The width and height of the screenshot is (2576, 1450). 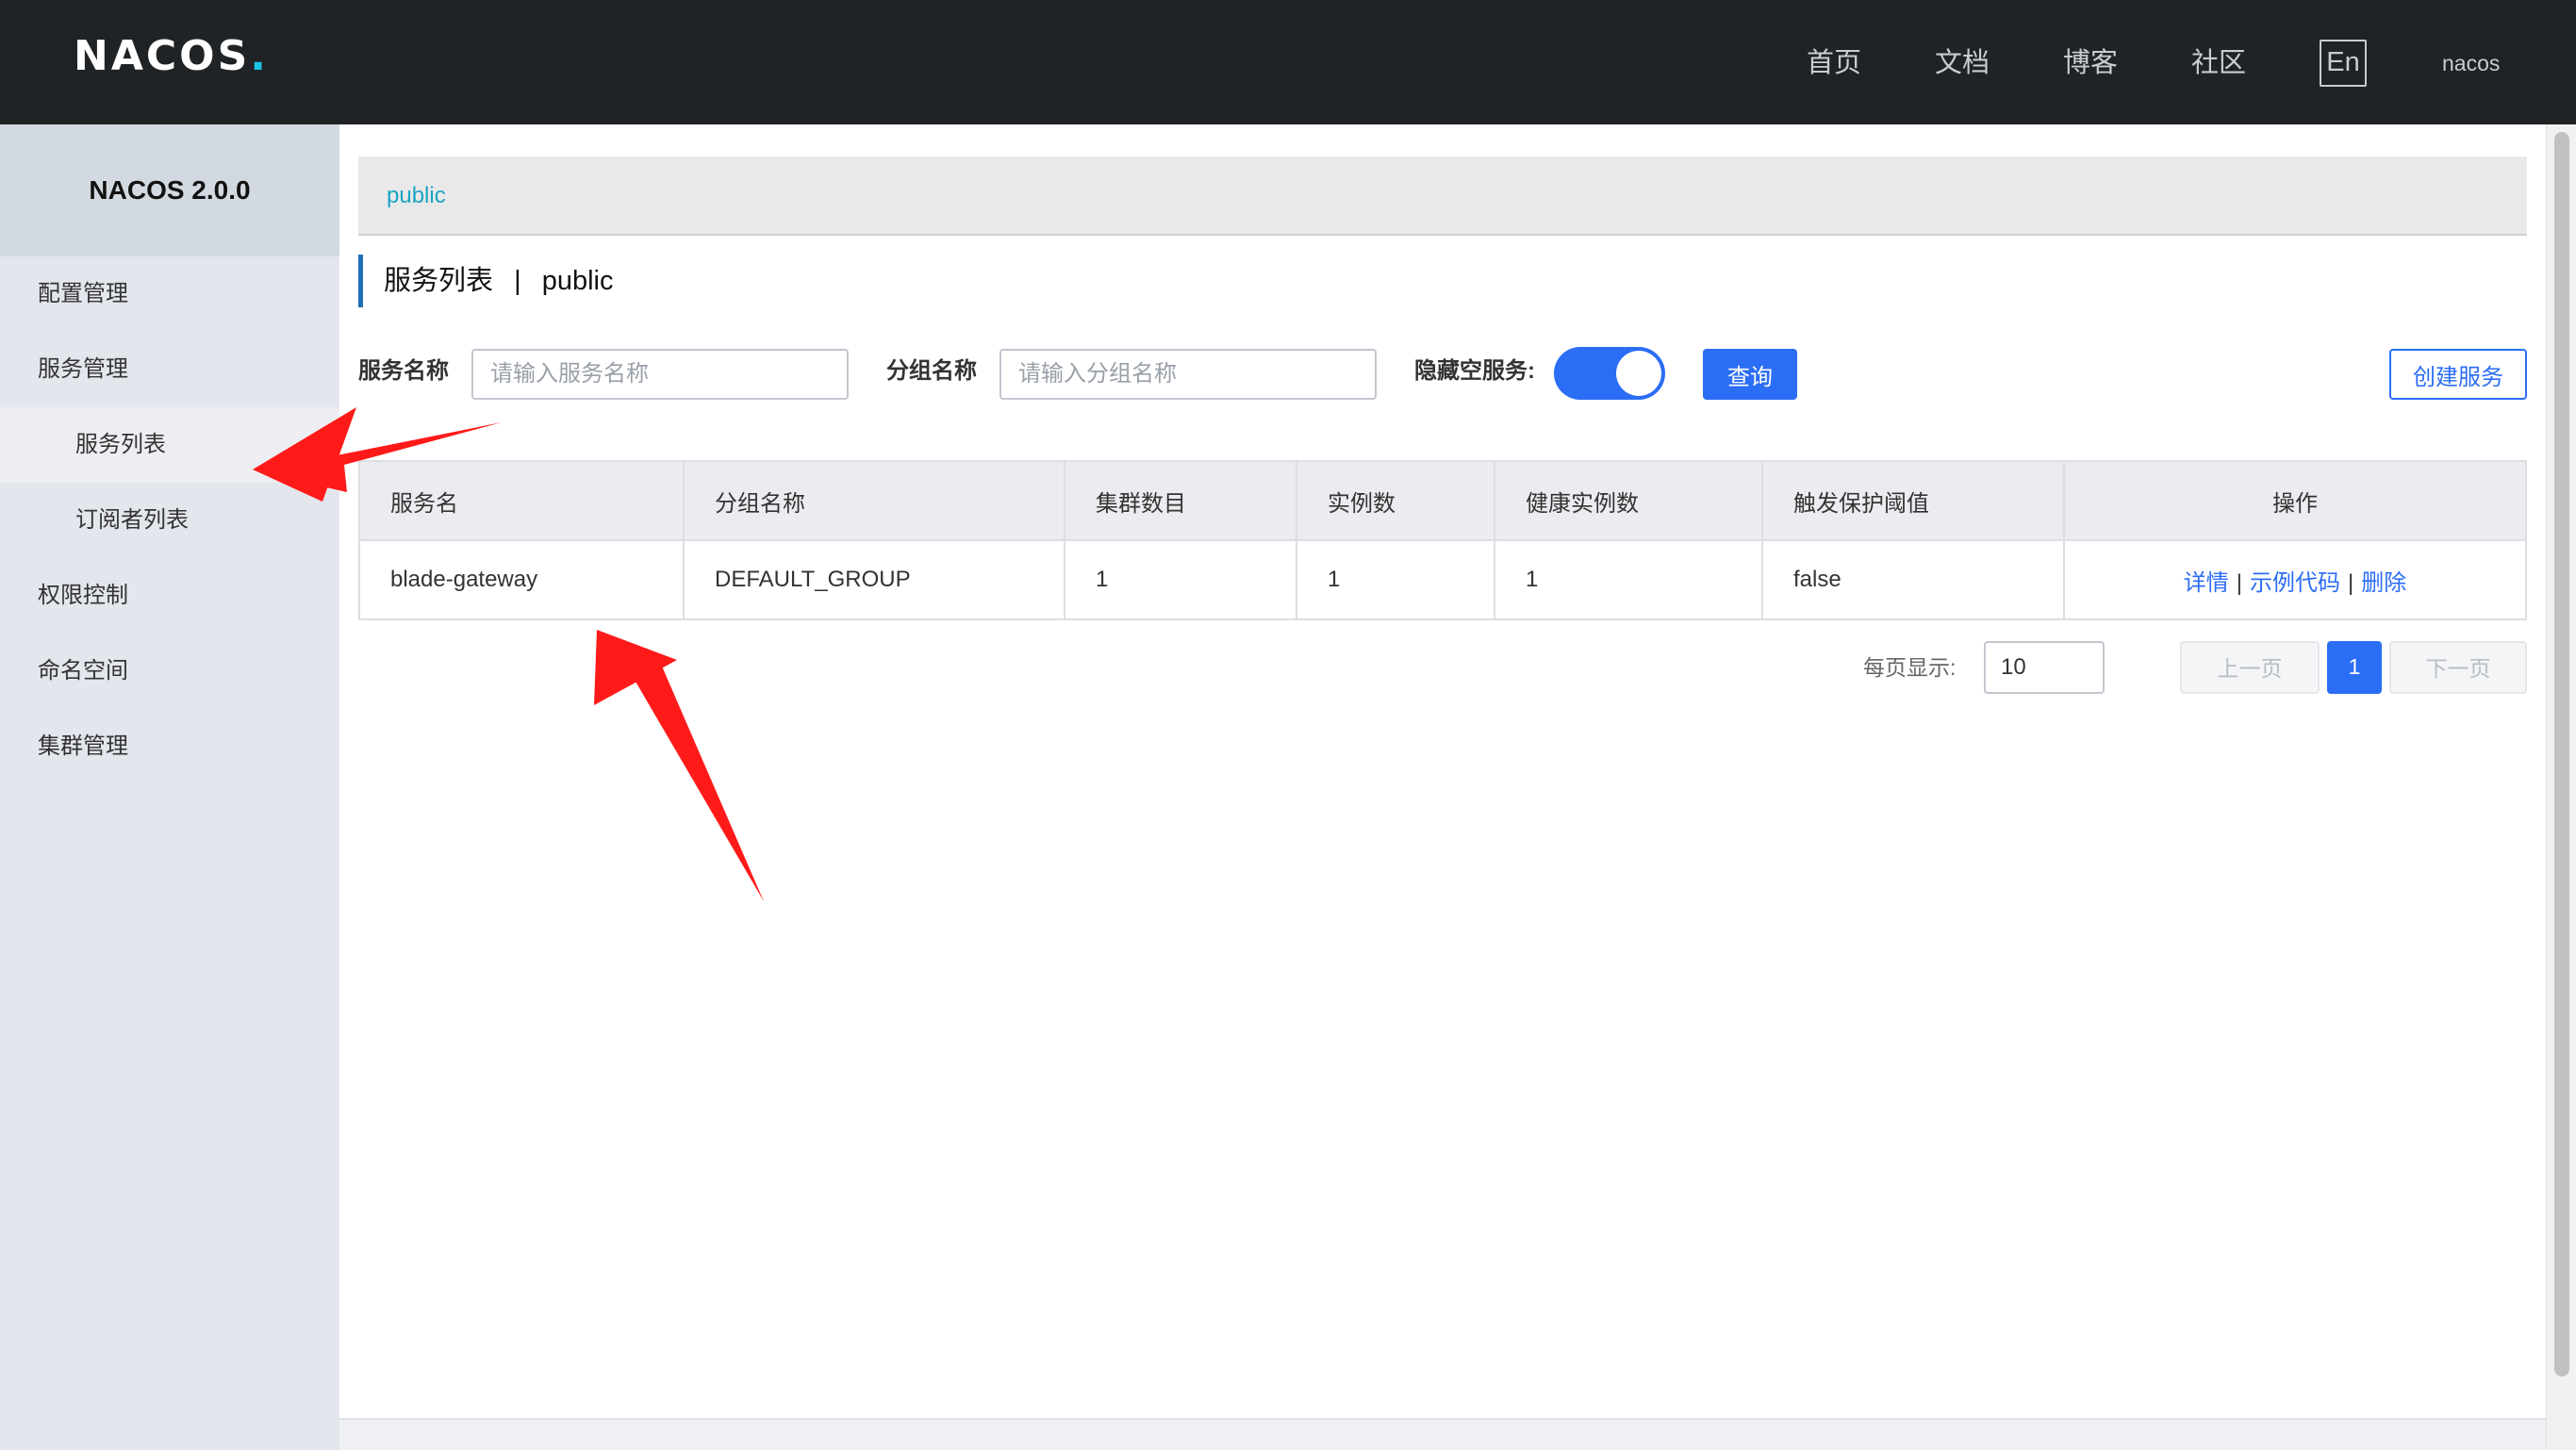 What do you see at coordinates (1442, 1434) in the screenshot?
I see `main-bottom-edge` at bounding box center [1442, 1434].